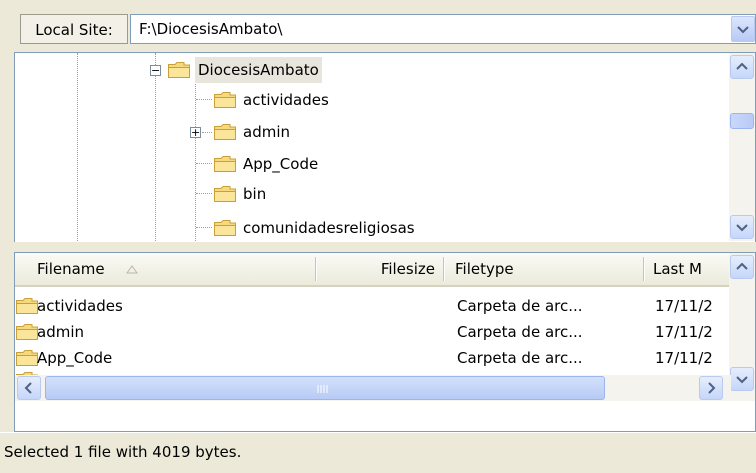  What do you see at coordinates (258, 70) in the screenshot?
I see `tree-item-label: DiocesisAmbato` at bounding box center [258, 70].